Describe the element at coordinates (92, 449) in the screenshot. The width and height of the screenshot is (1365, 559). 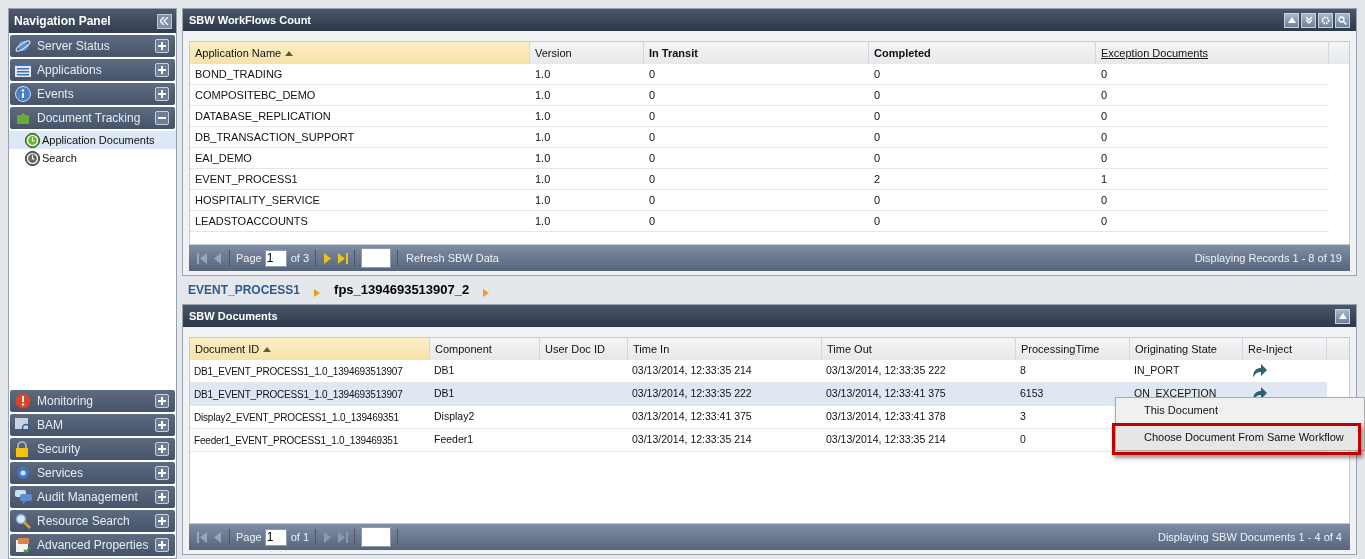
I see `nav-section-header: Security` at that location.